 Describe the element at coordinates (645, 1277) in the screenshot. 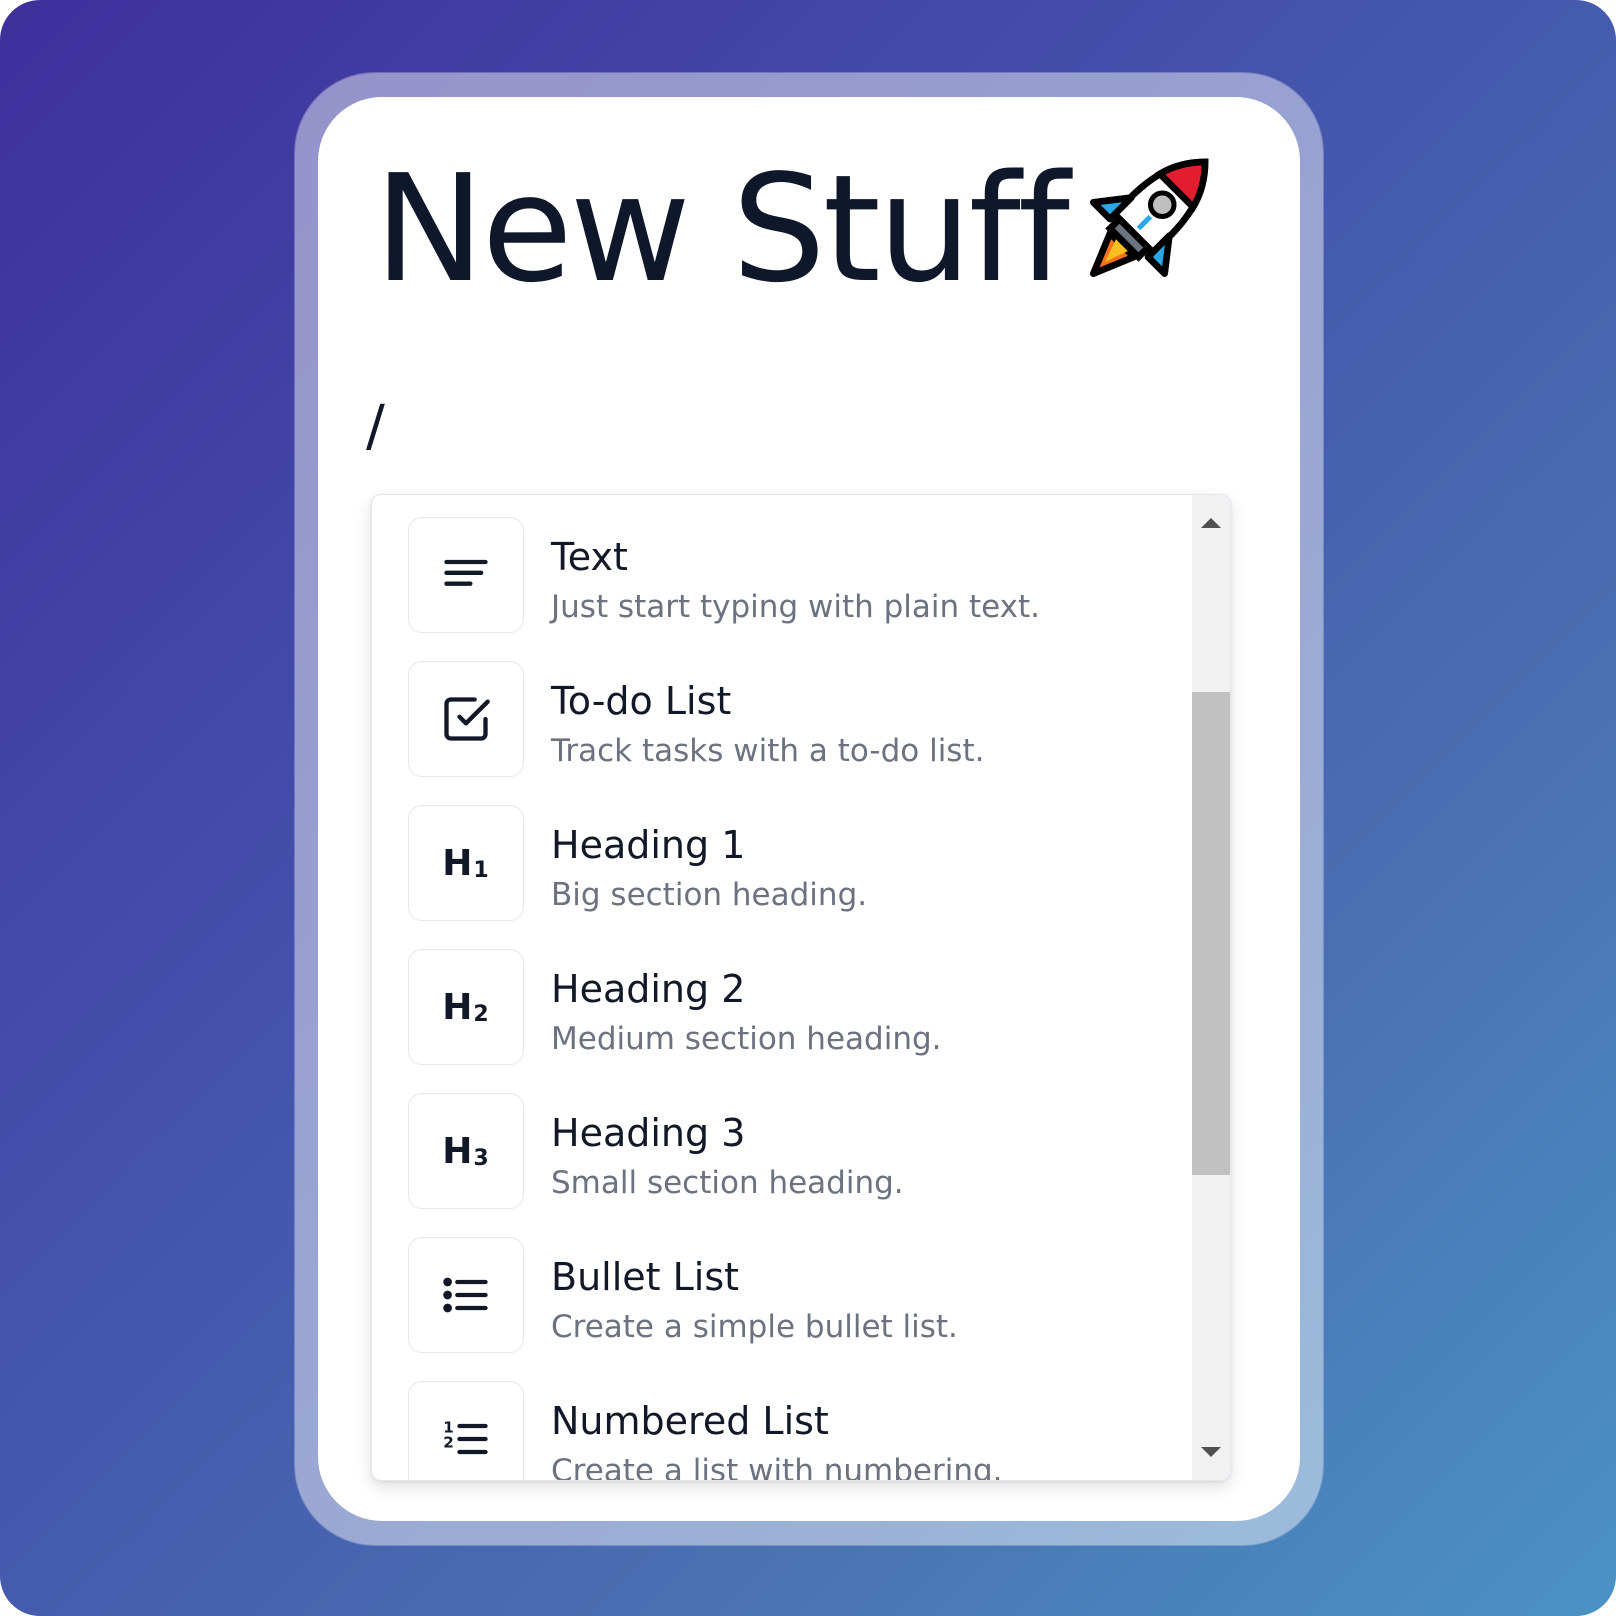

I see `menu-item-label: Bullet List` at that location.